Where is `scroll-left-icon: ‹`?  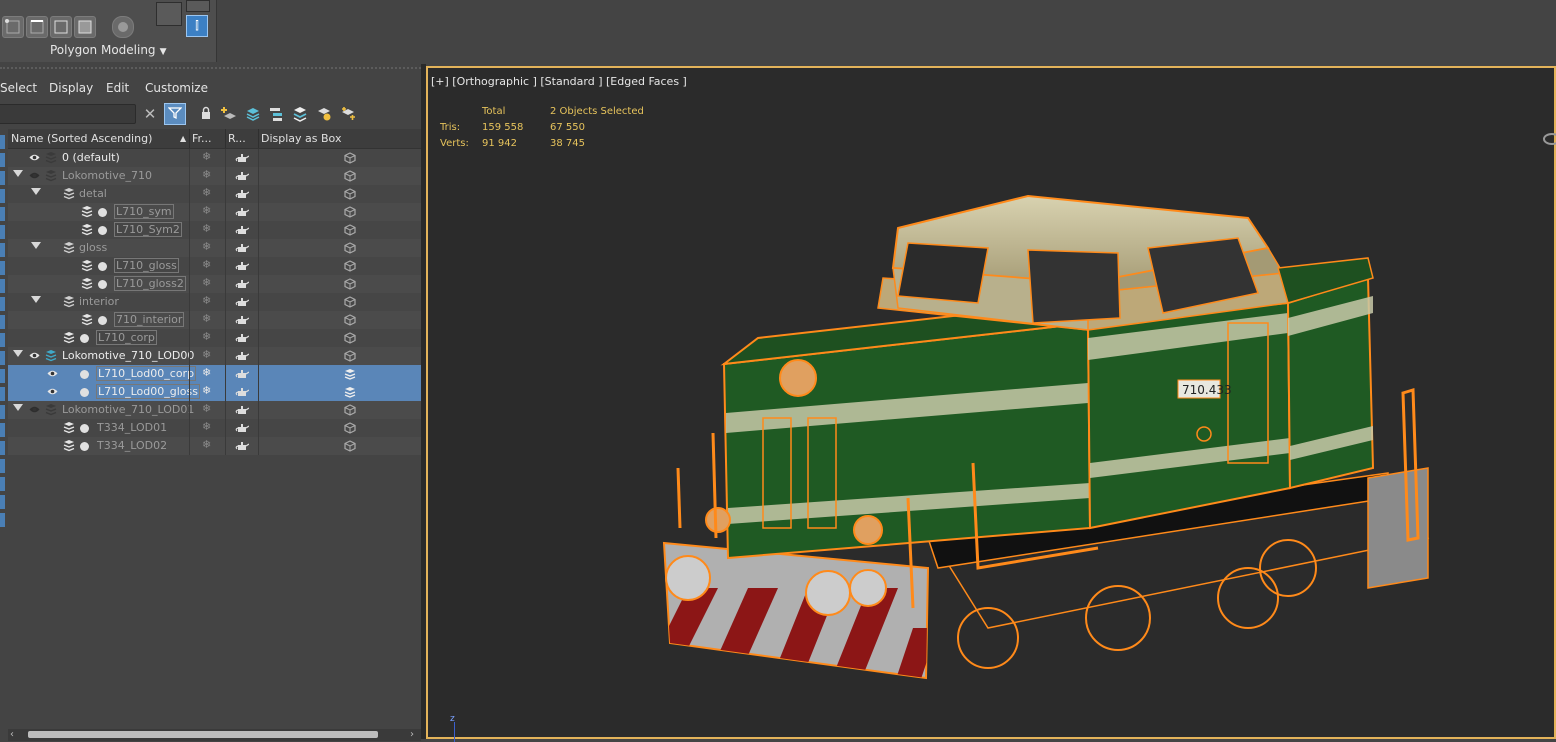
scroll-left-icon: ‹ is located at coordinates (12, 734).